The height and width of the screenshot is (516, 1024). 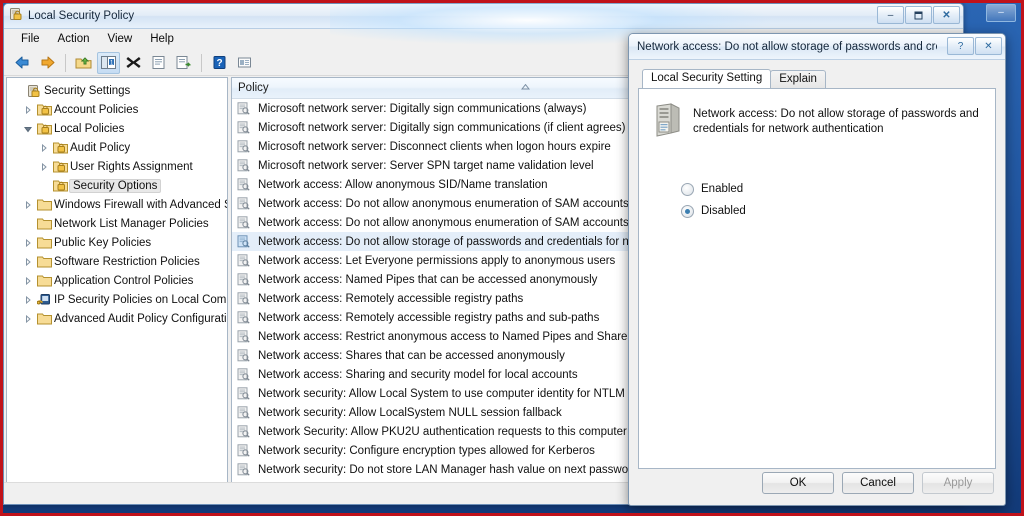 I want to click on tree-item-windows-firewall: Windows Firewall with Advanced Secu, so click(x=117, y=204).